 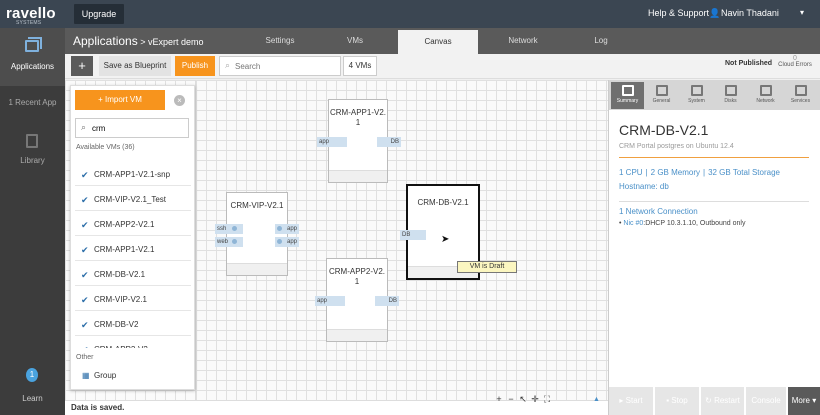 What do you see at coordinates (795, 66) in the screenshot?
I see `cloud-errors: 0 Cloud Errors` at bounding box center [795, 66].